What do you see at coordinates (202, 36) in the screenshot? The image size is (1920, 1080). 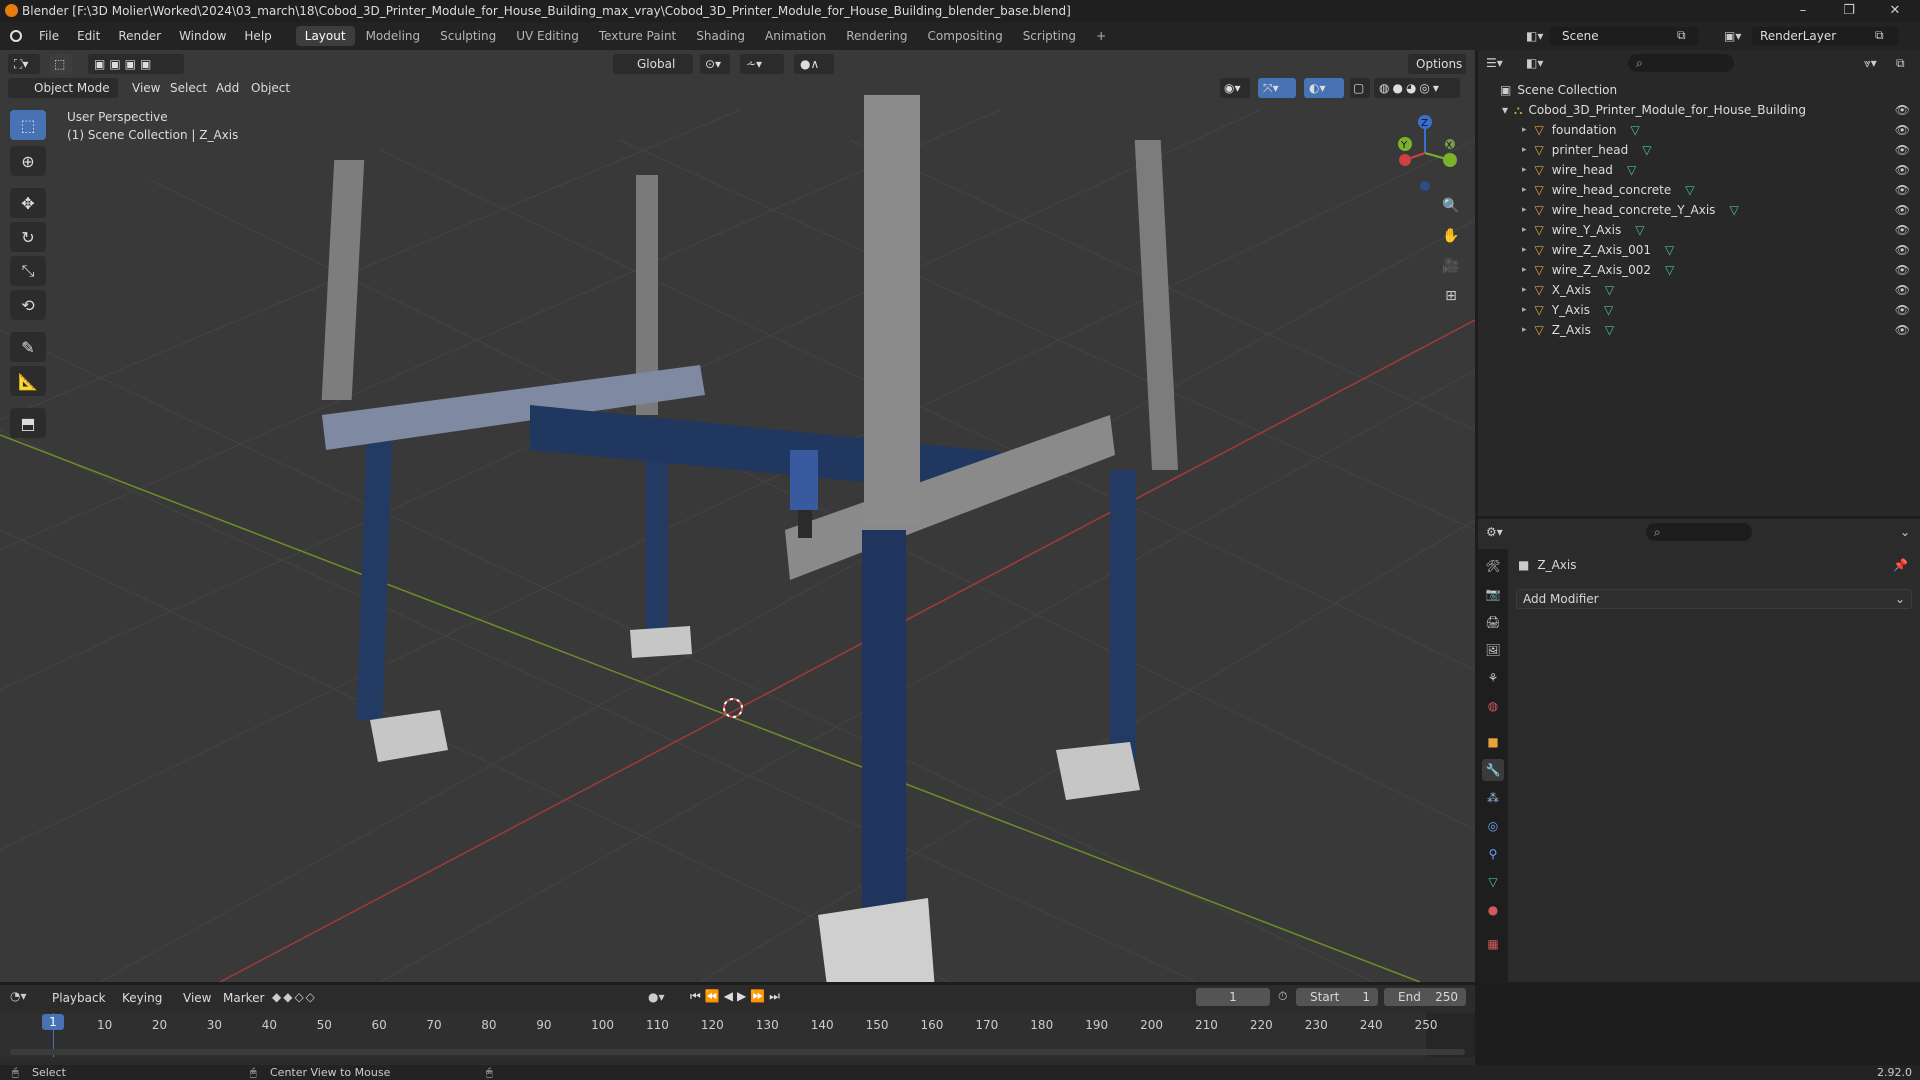 I see `menu-window: Window` at bounding box center [202, 36].